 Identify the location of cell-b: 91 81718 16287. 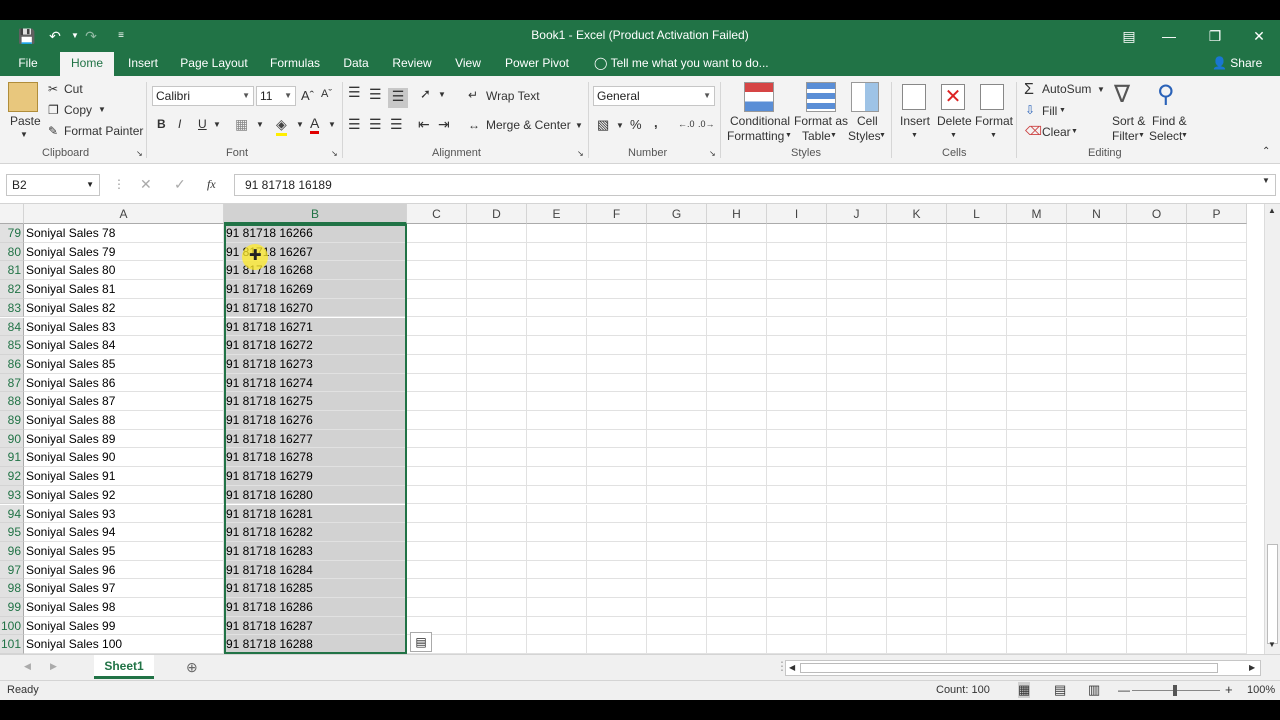
(315, 626).